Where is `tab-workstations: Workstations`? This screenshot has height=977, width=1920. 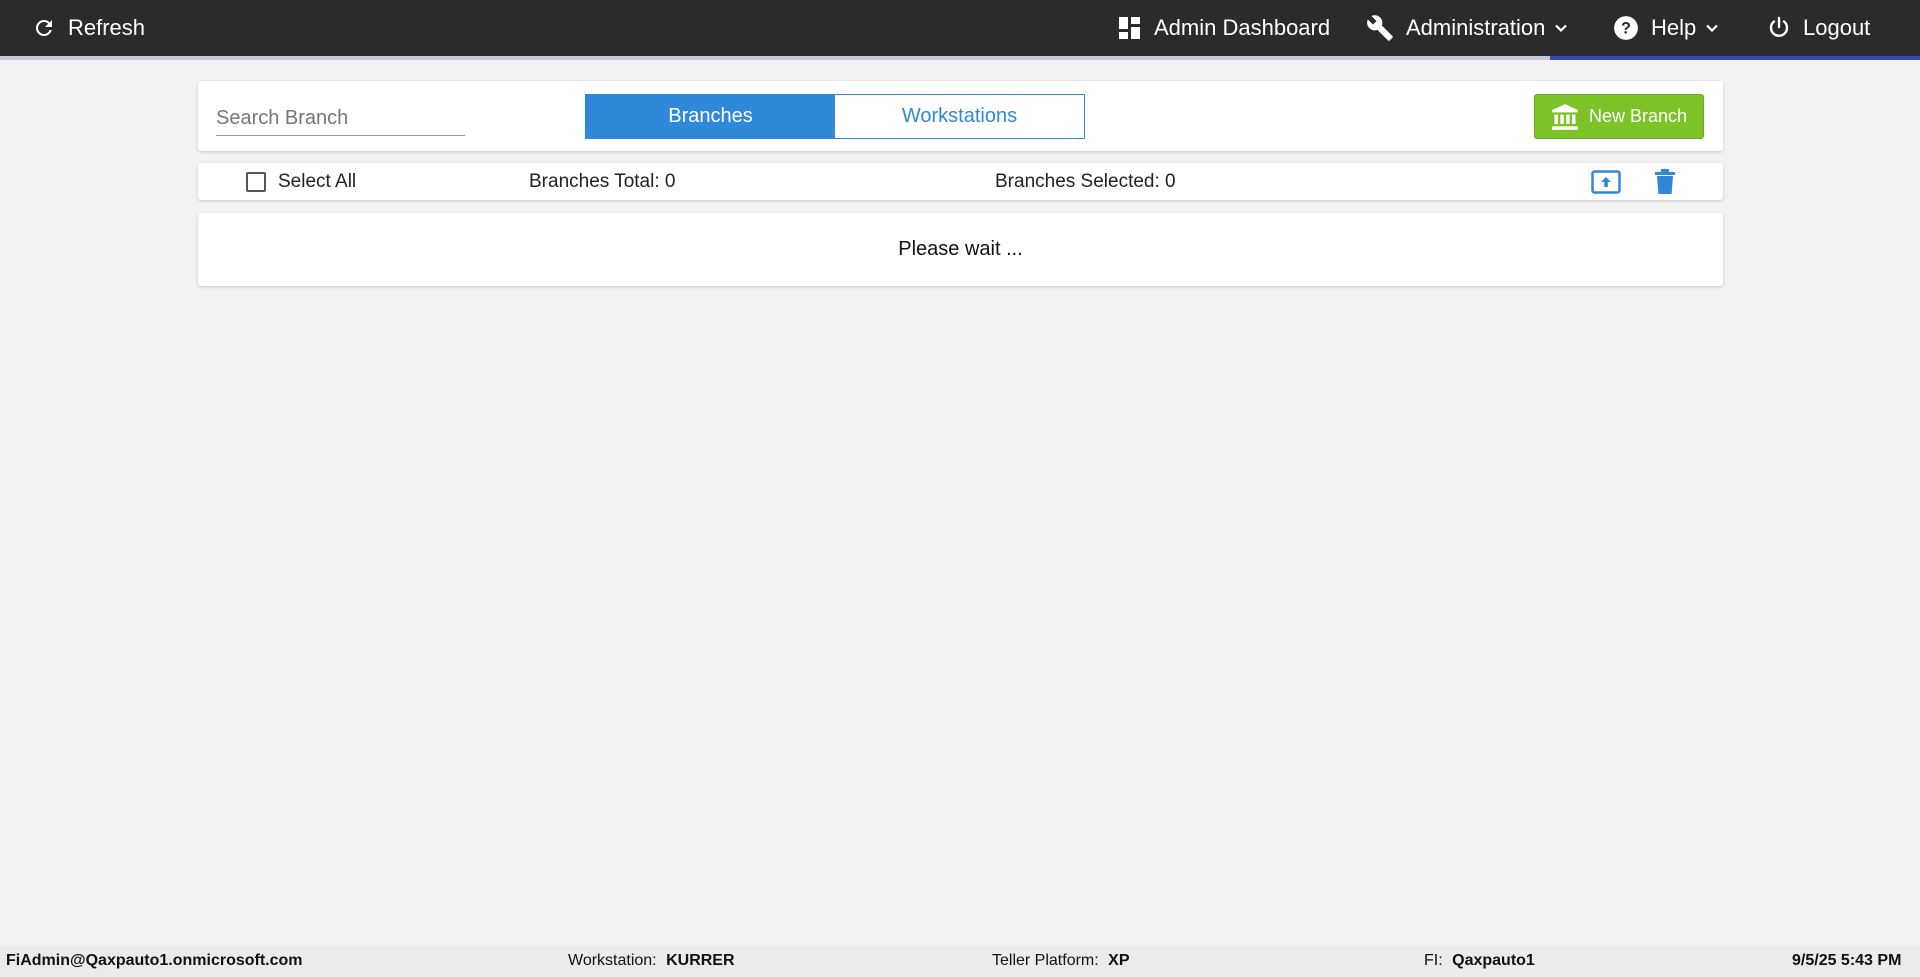 tab-workstations: Workstations is located at coordinates (959, 116).